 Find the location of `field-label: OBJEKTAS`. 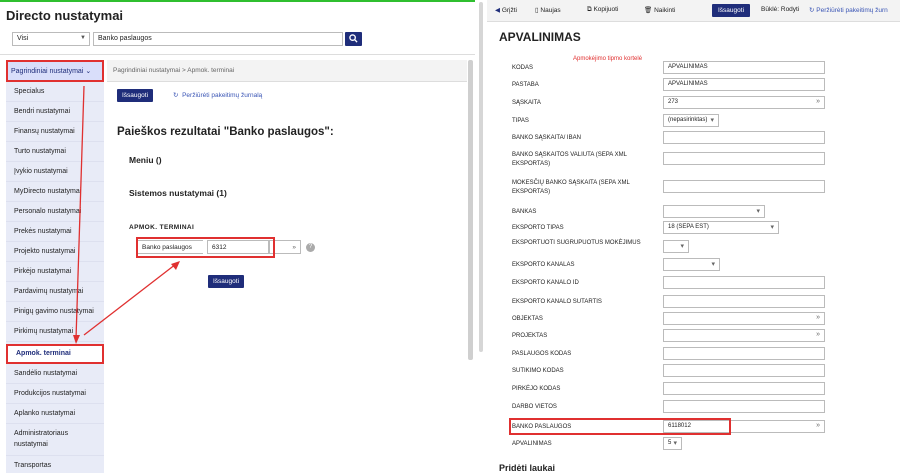

field-label: OBJEKTAS is located at coordinates (527, 319).